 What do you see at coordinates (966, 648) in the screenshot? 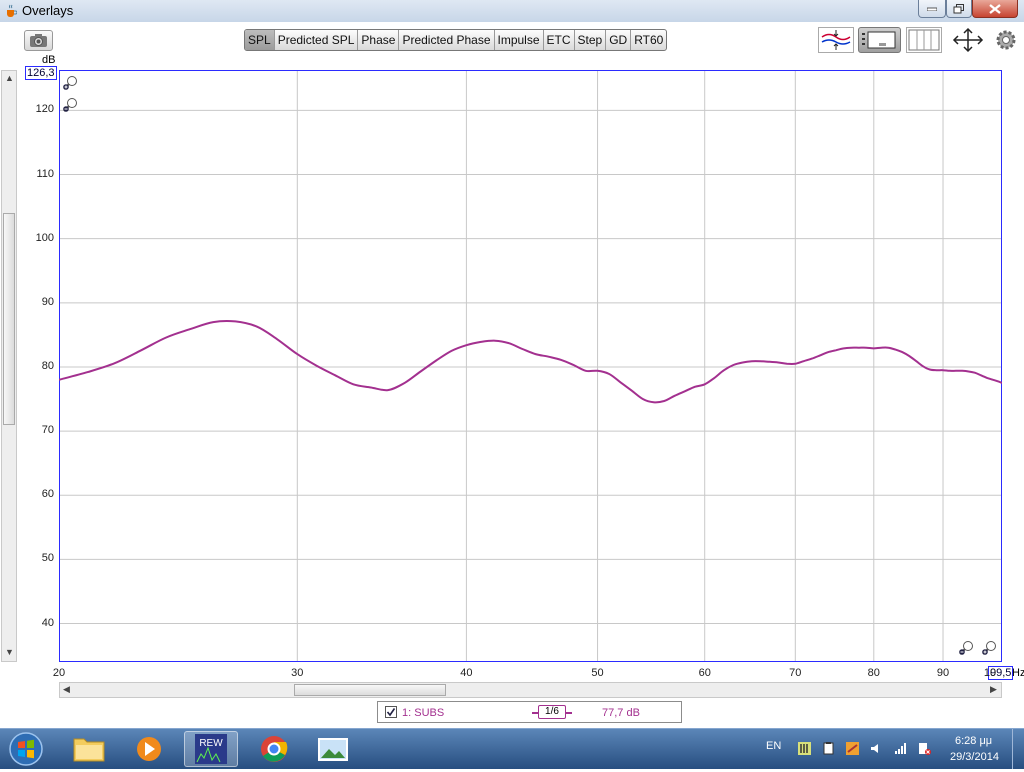
I see `zoom-out-x-icon` at bounding box center [966, 648].